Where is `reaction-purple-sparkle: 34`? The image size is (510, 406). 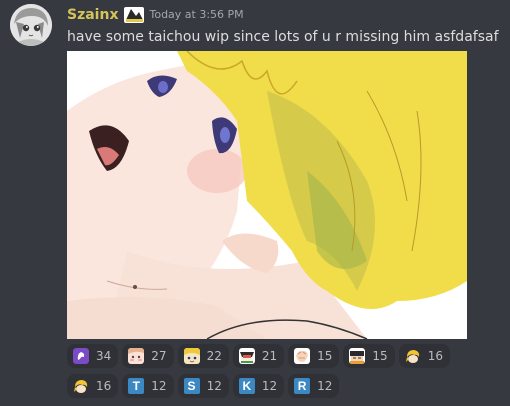
reaction-purple-sparkle: 34 is located at coordinates (93, 356).